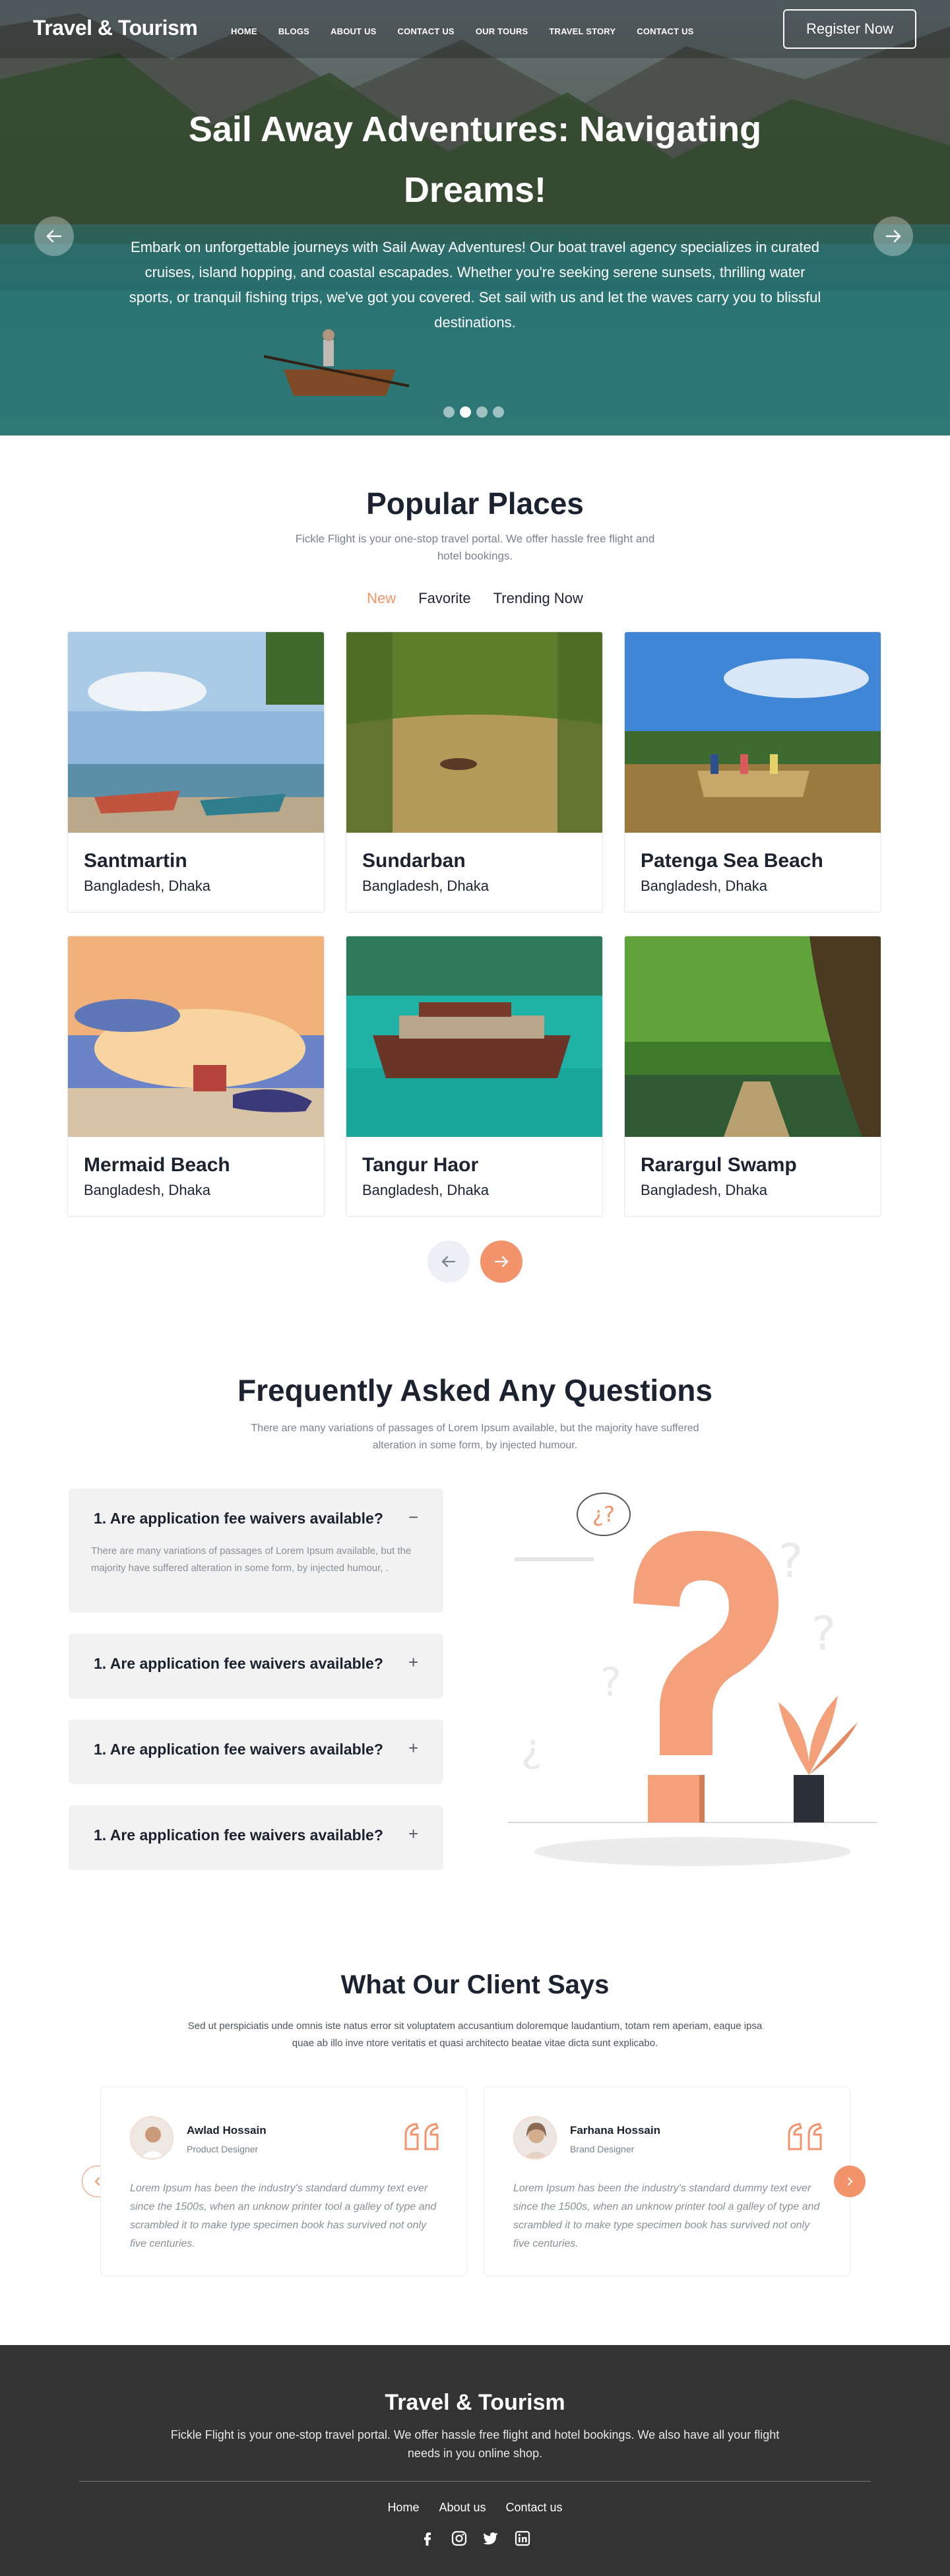  I want to click on footer-link-contact-us: Contact us, so click(534, 2508).